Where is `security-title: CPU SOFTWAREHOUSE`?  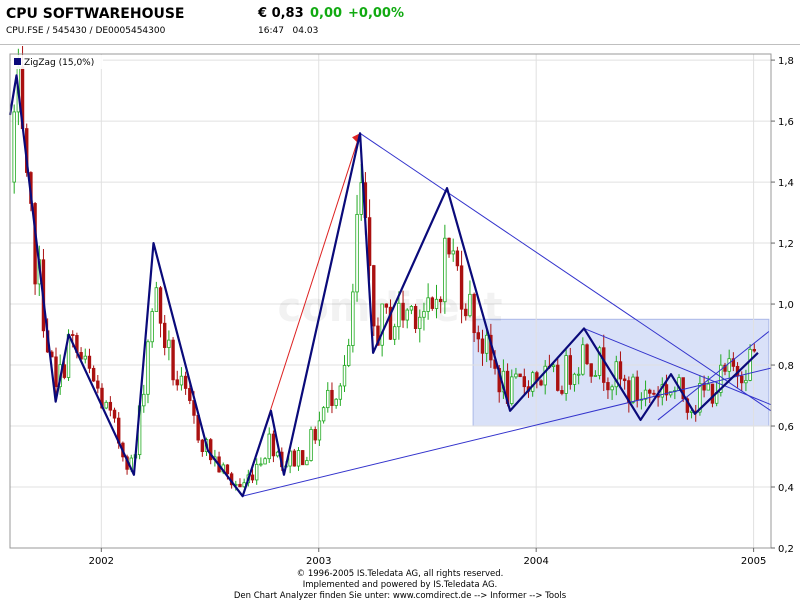 security-title: CPU SOFTWAREHOUSE is located at coordinates (95, 14).